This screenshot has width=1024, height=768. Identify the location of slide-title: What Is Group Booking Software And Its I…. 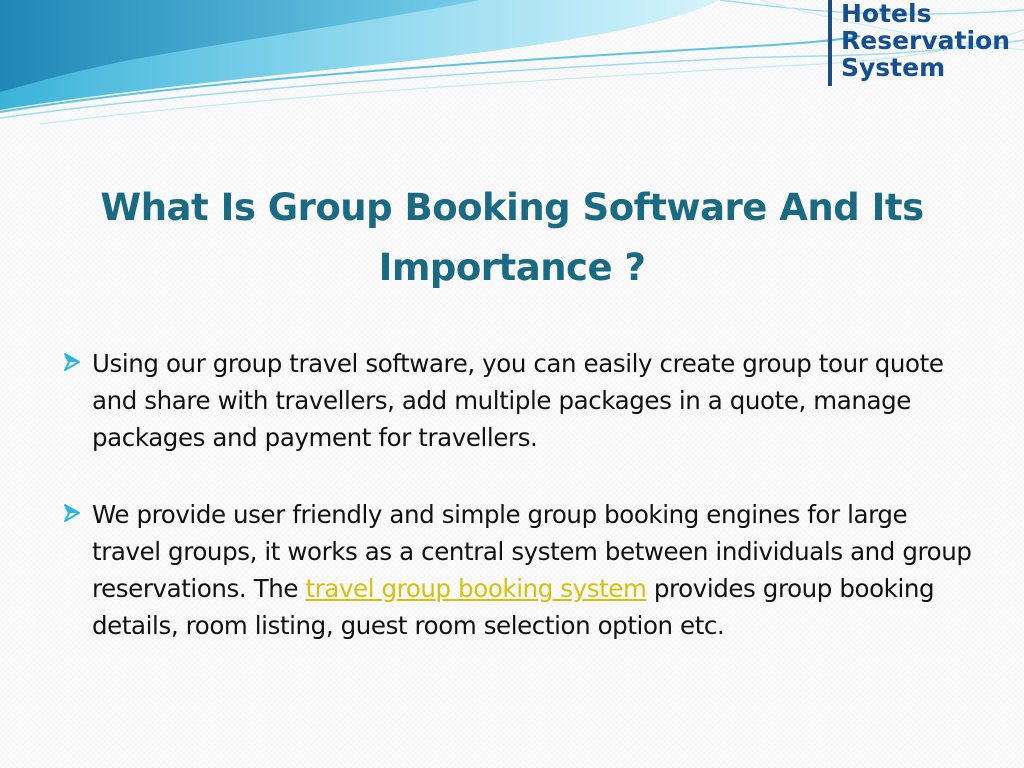
(512, 238).